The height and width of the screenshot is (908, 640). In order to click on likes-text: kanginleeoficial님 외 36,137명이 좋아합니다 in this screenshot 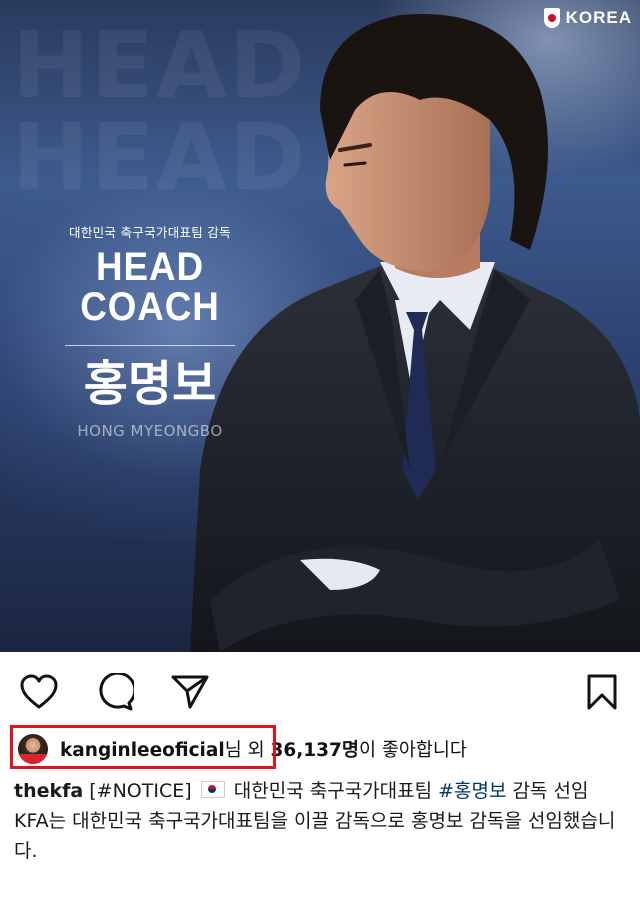, I will do `click(263, 749)`.